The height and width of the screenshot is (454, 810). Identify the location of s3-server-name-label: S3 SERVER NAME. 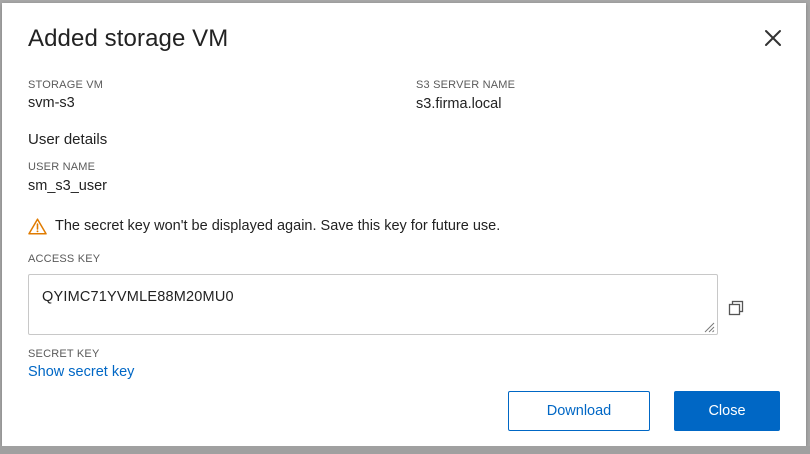
(466, 85).